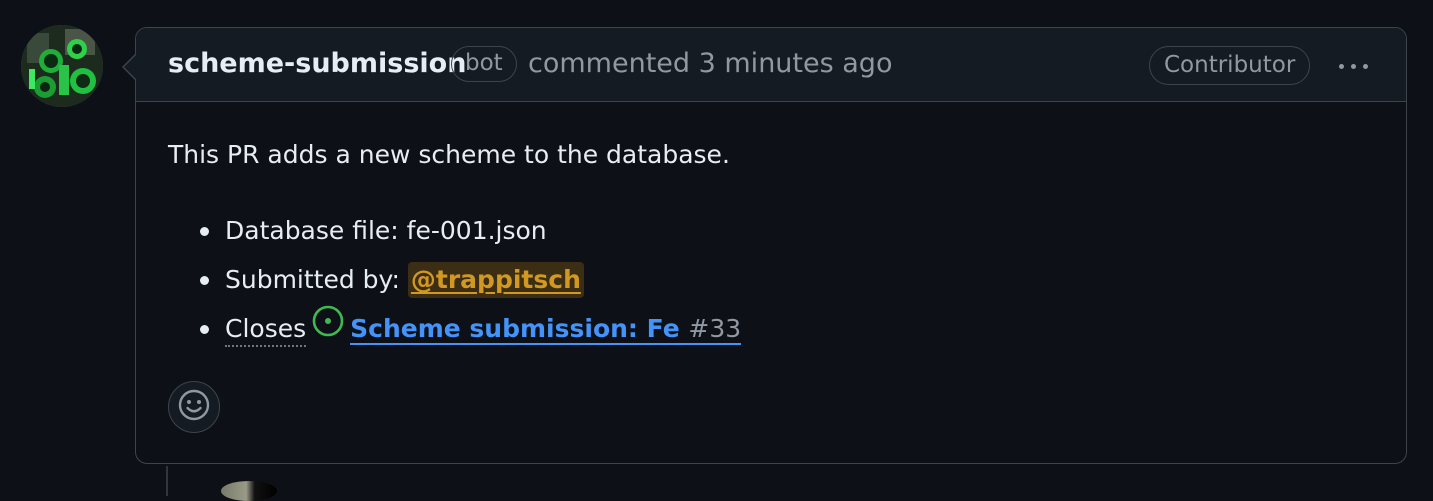  What do you see at coordinates (130, 67) in the screenshot?
I see `comment-caret-fill` at bounding box center [130, 67].